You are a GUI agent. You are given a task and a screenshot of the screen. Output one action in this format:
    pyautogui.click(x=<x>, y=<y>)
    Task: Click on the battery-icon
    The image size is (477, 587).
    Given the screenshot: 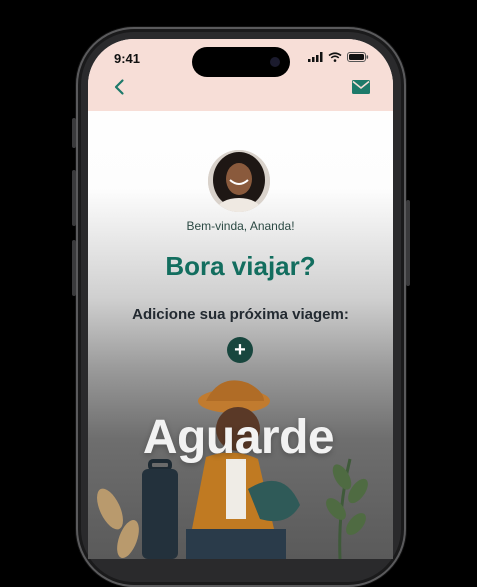 What is the action you would take?
    pyautogui.click(x=358, y=57)
    